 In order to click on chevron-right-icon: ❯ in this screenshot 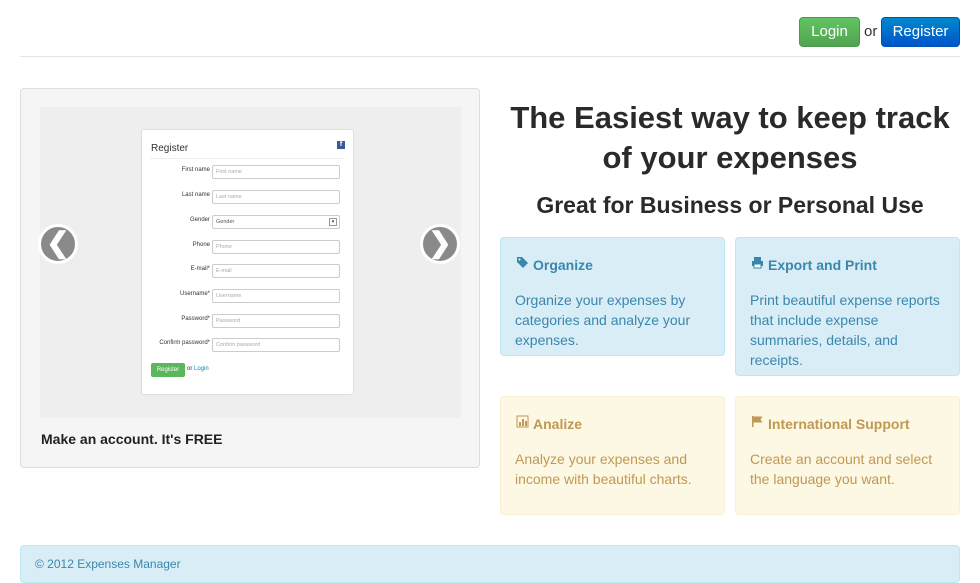, I will do `click(440, 242)`.